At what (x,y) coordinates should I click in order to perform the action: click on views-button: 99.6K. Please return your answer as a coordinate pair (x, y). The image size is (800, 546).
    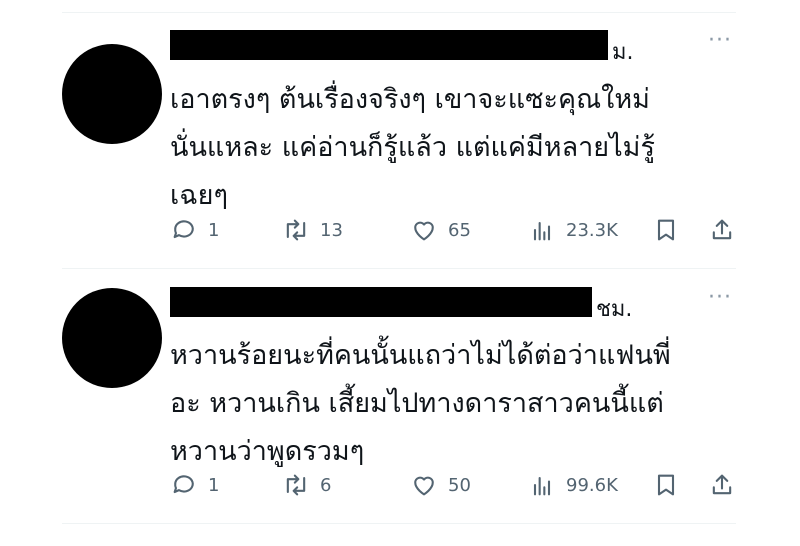
    Looking at the image, I should click on (573, 485).